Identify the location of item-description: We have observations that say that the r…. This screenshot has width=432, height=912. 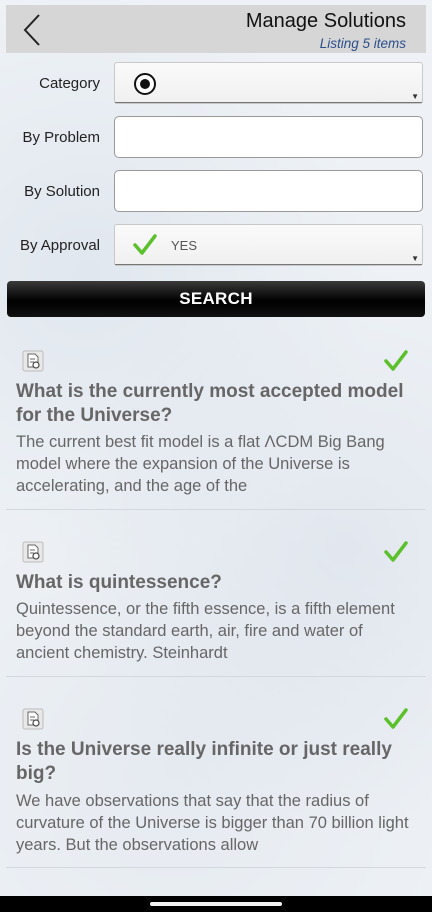
(212, 823).